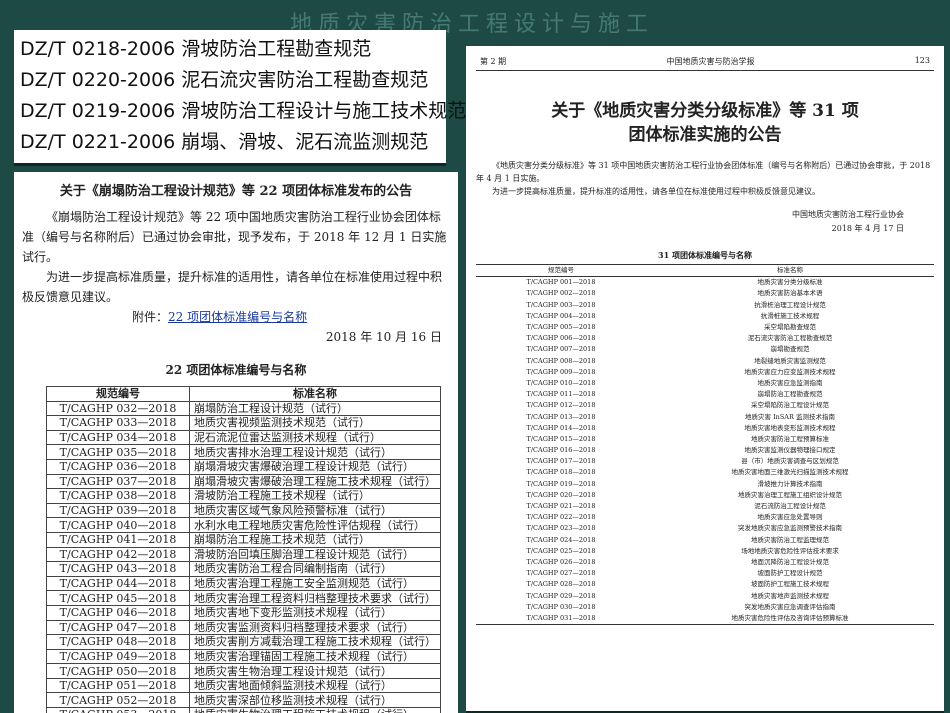  What do you see at coordinates (790, 573) in the screenshot?
I see `standard-name-cell: 坡面防护工程设计规范` at bounding box center [790, 573].